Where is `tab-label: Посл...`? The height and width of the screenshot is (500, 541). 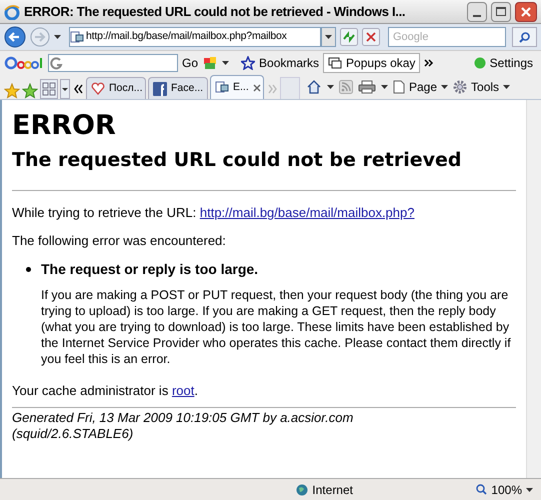
tab-label: Посл... is located at coordinates (126, 88).